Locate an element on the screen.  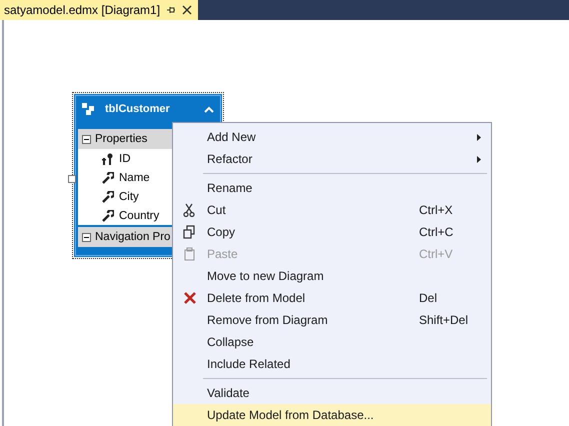
menu-item: Move to new Diagram is located at coordinates (332, 276).